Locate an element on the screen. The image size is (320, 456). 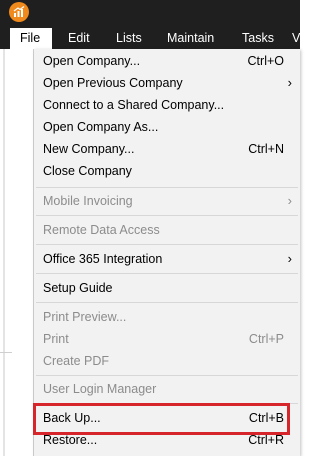
menu-item-label: User Login Manager is located at coordinates (100, 389).